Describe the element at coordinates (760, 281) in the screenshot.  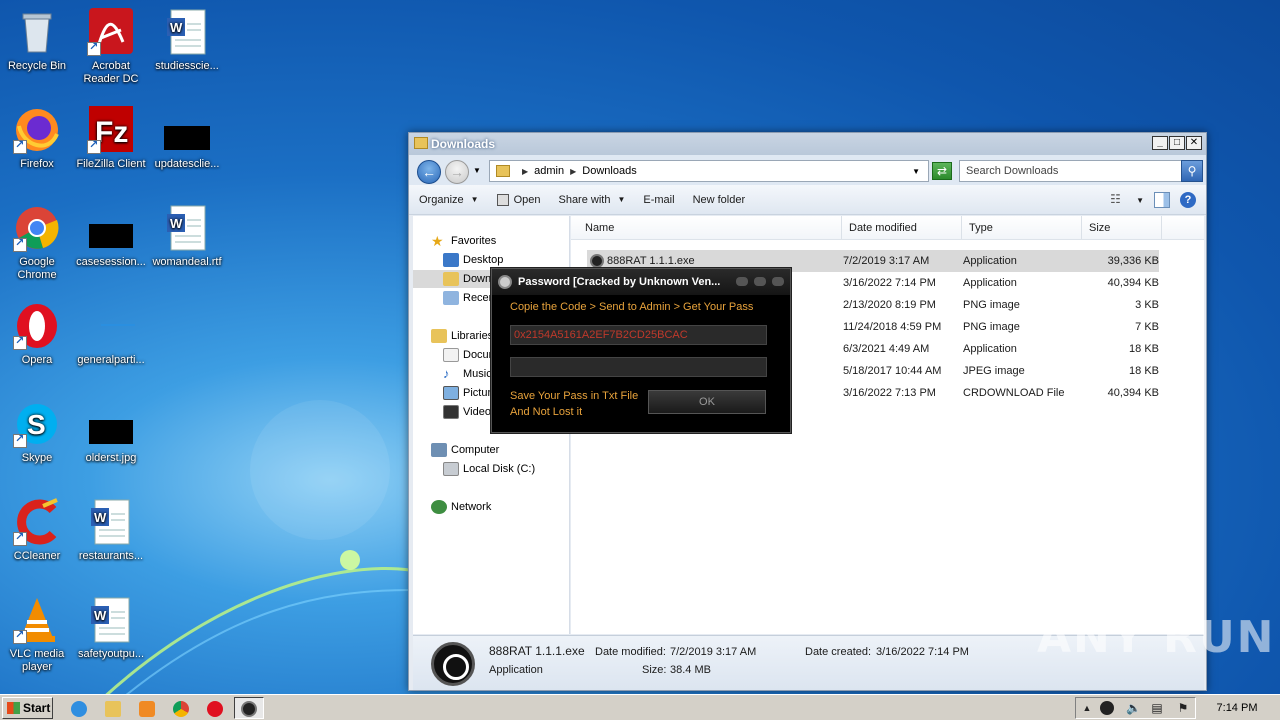
I see `dialog-maximize-button` at that location.